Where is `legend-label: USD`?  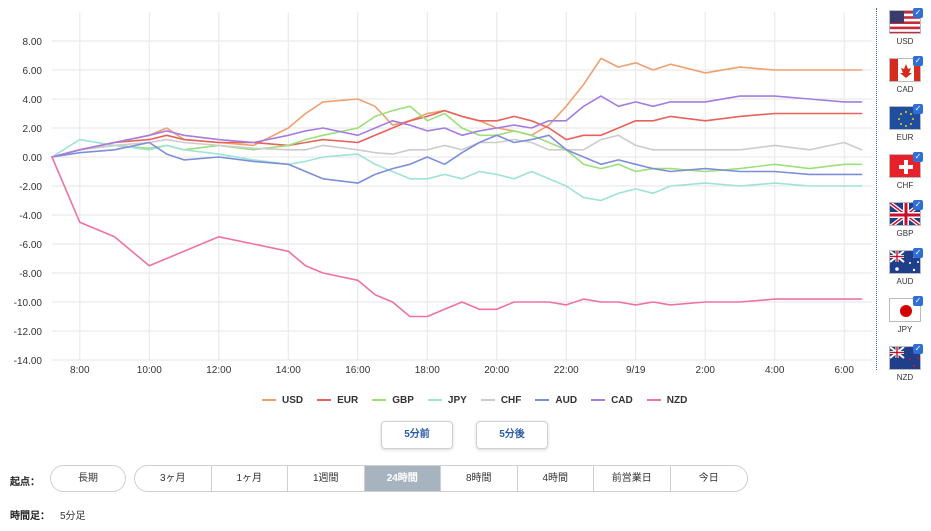 legend-label: USD is located at coordinates (293, 400).